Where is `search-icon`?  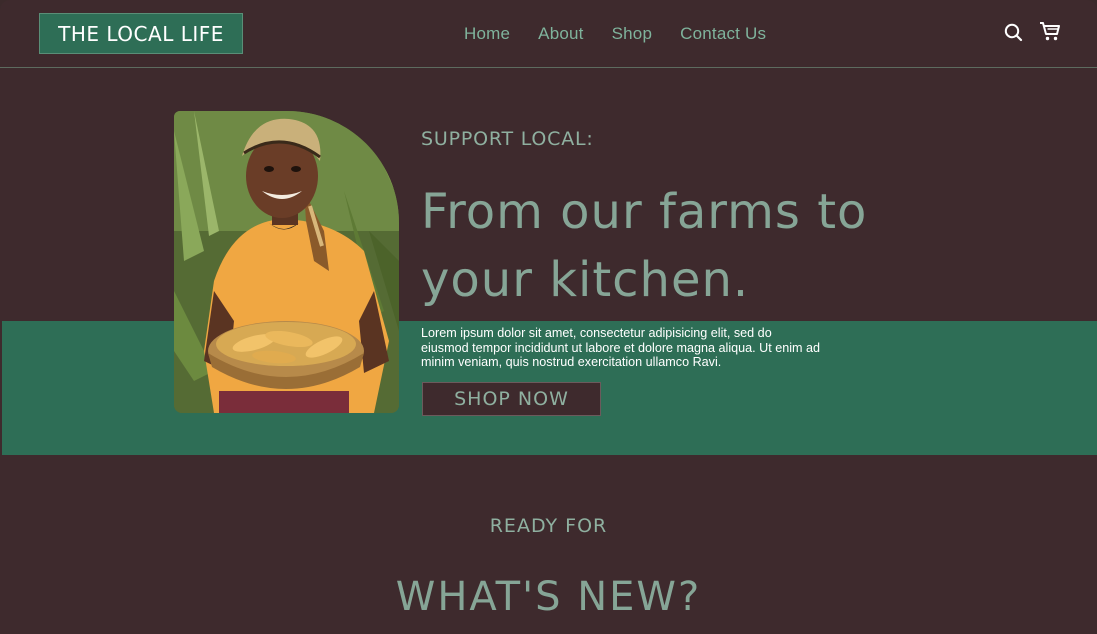 search-icon is located at coordinates (1014, 31).